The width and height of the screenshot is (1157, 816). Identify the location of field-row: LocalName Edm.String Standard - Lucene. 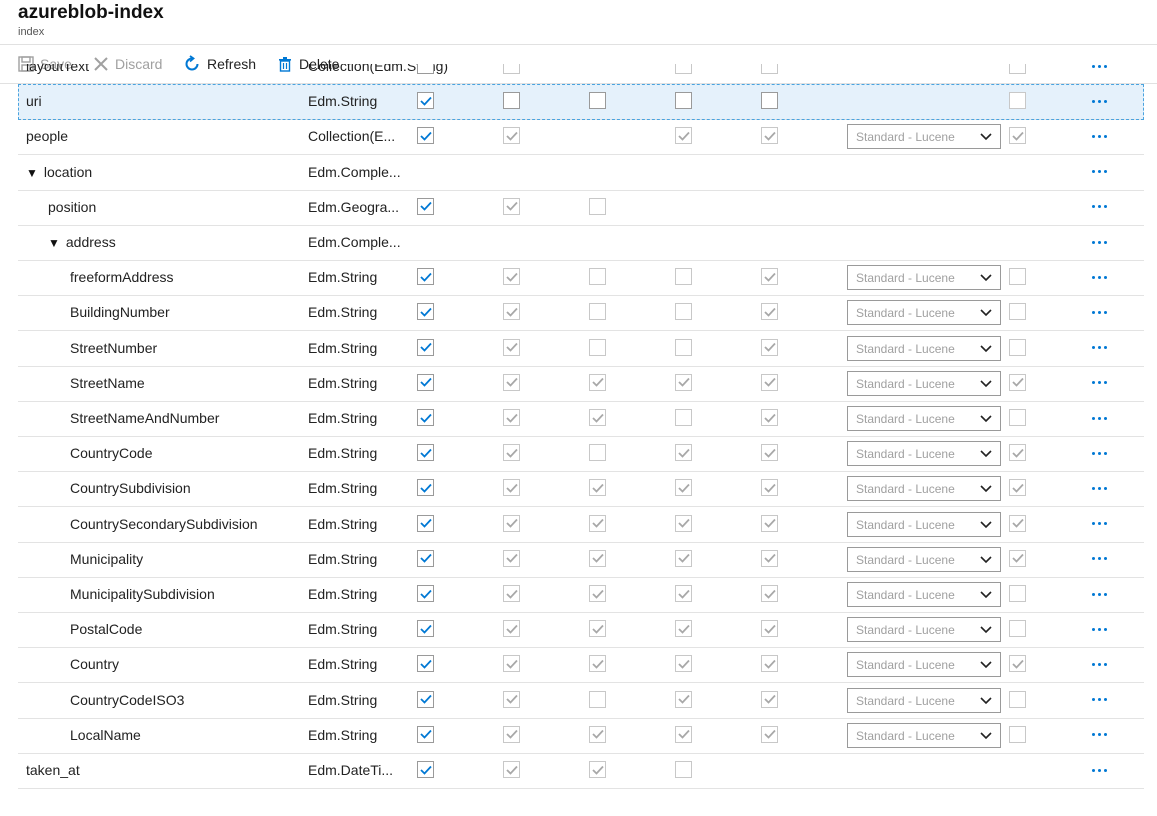
(581, 736).